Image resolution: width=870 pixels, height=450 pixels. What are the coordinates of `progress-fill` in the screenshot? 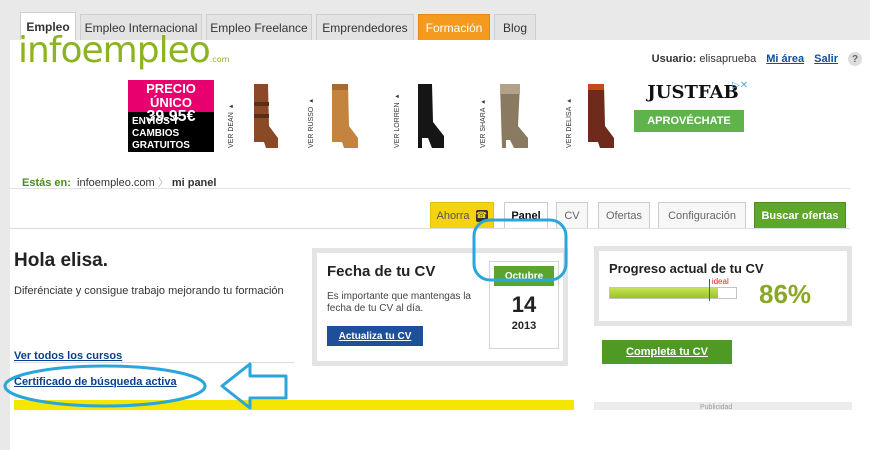 It's located at (664, 293).